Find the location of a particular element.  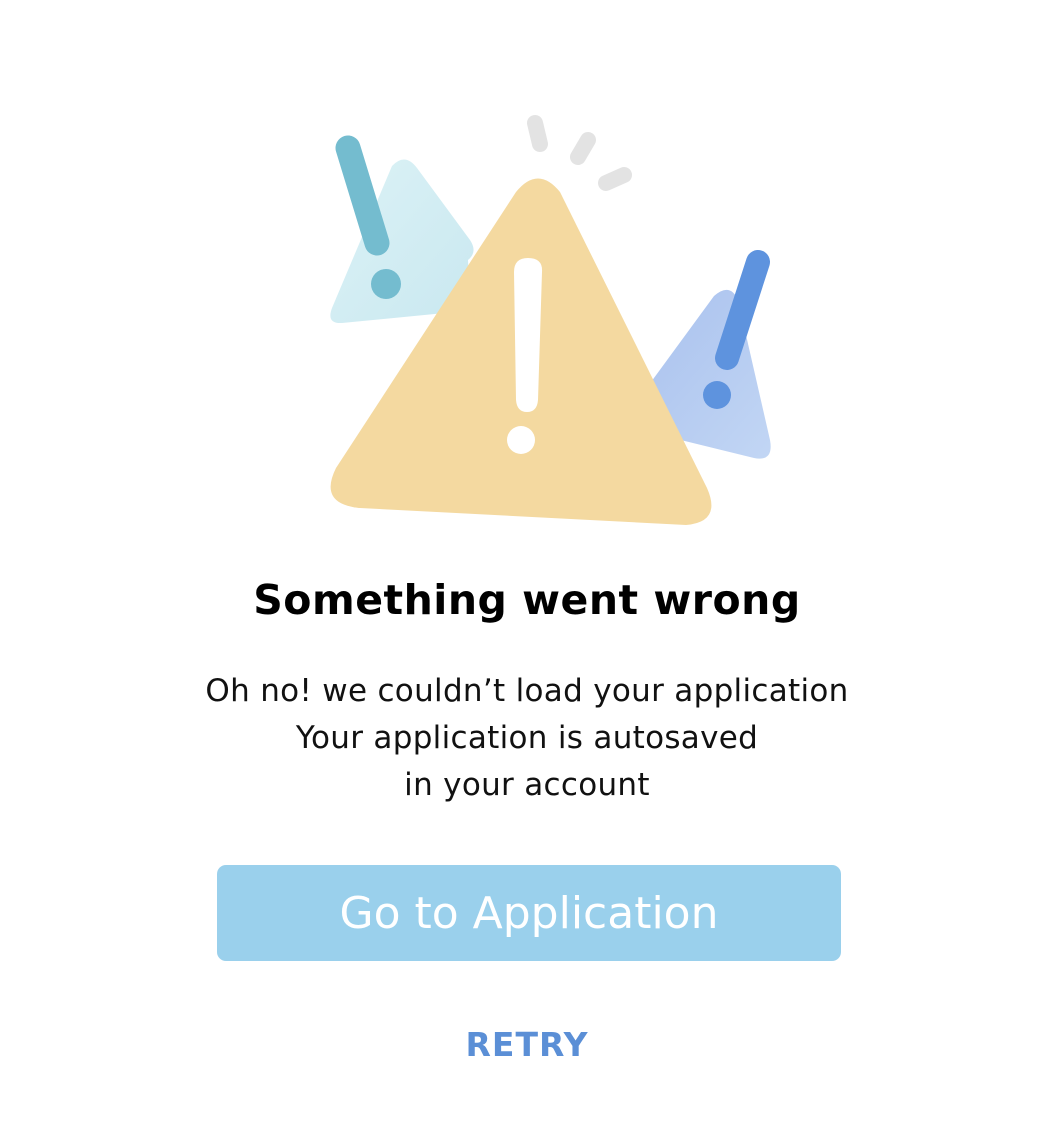

error-message-line: Oh no! we couldn’t load your application is located at coordinates (527, 691).